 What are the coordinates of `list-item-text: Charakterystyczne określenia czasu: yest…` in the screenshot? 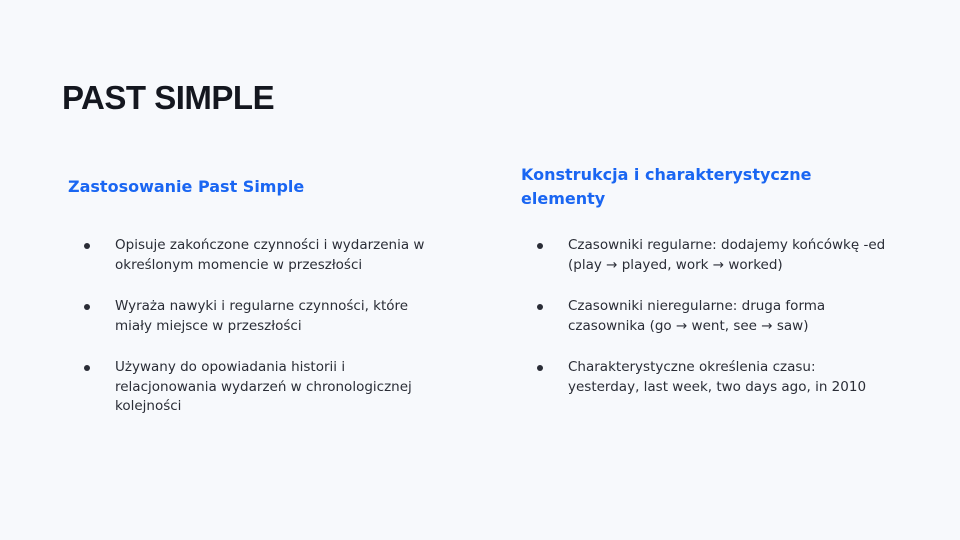 It's located at (717, 377).